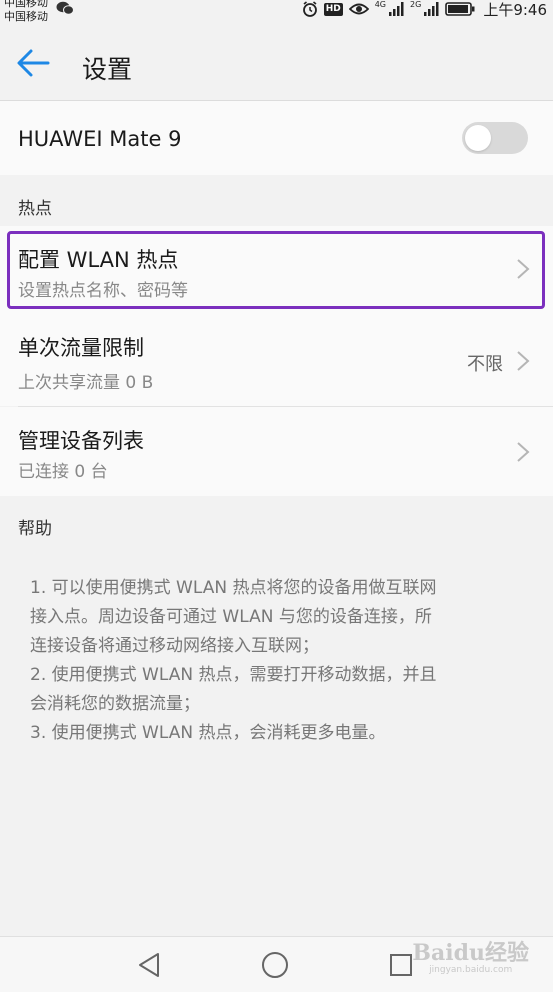 The height and width of the screenshot is (992, 553). I want to click on help-line: 1. 可以使用便携式 WLAN 热点将您的设备用做互联网, so click(233, 588).